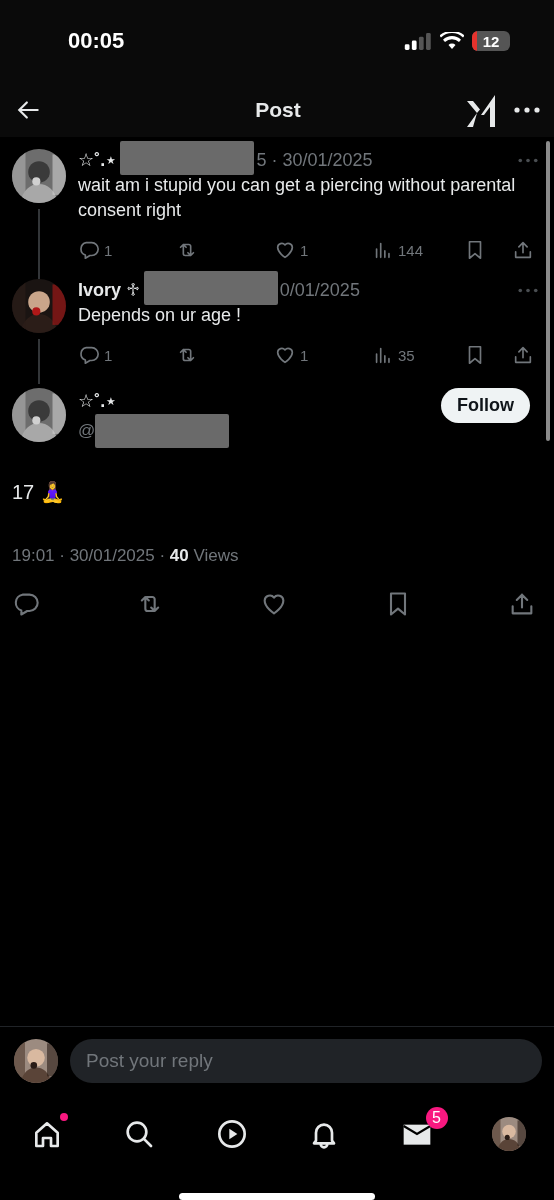  I want to click on action-count: 35, so click(406, 355).